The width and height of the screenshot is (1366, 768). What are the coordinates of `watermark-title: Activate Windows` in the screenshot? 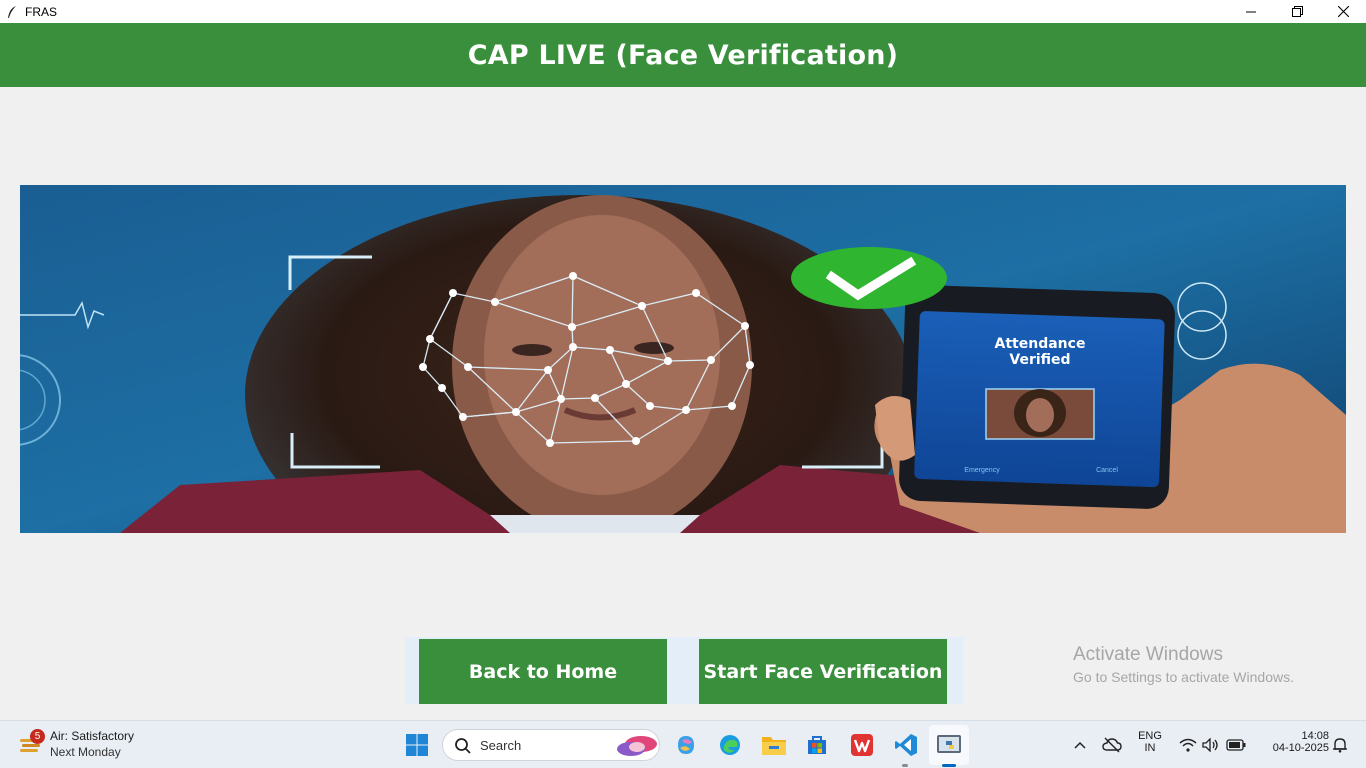 It's located at (1148, 654).